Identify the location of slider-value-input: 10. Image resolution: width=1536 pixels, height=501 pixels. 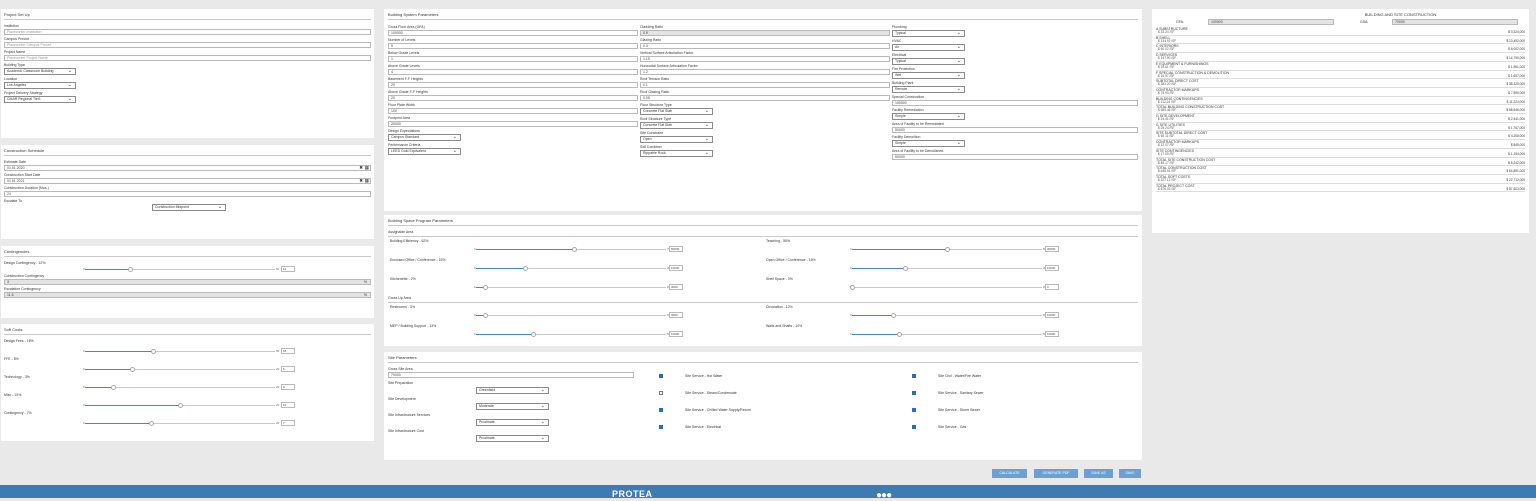
(288, 405).